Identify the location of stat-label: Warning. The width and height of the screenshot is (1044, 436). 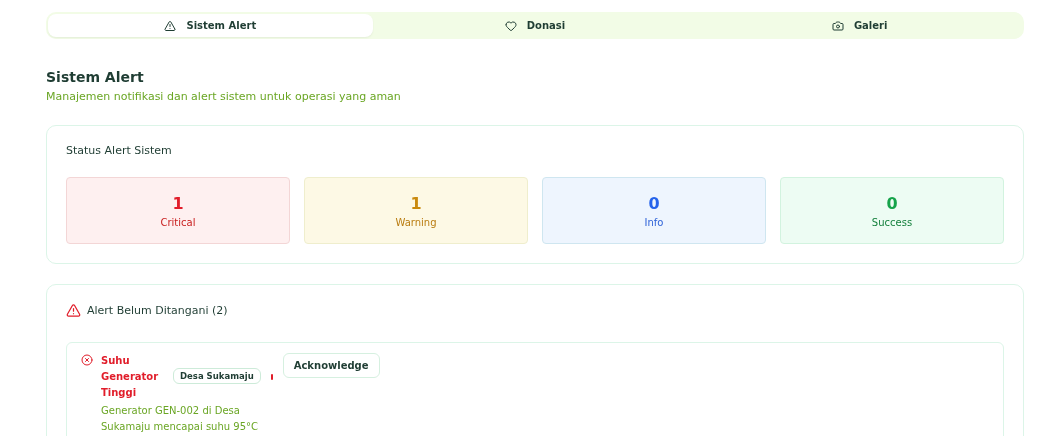
(416, 222).